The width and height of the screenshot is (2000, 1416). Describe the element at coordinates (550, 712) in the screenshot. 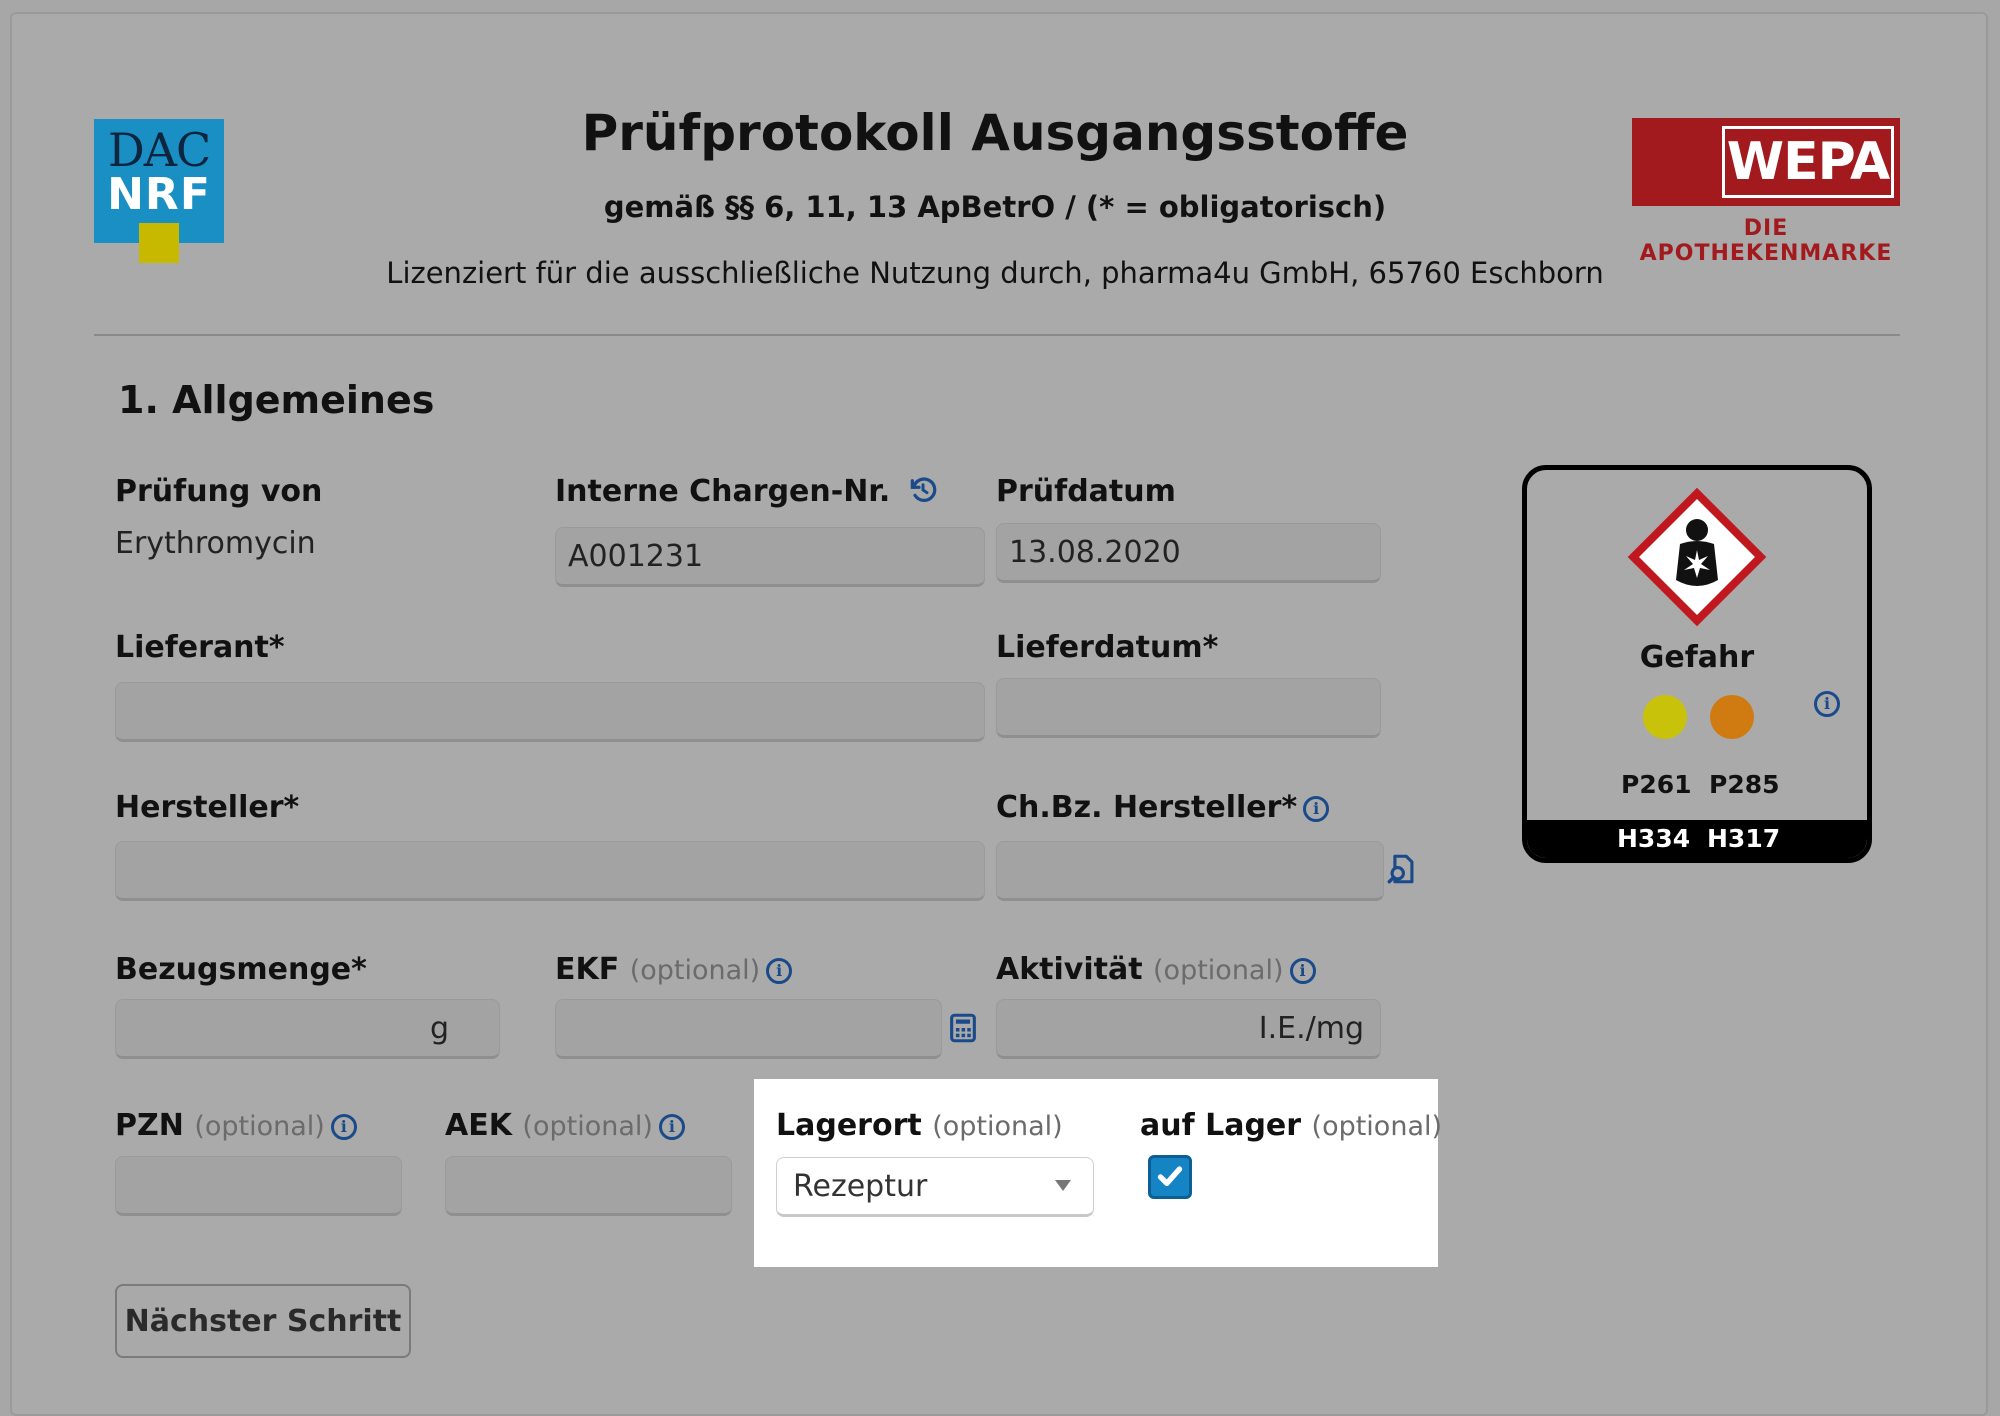

I see `lieferant-input` at that location.